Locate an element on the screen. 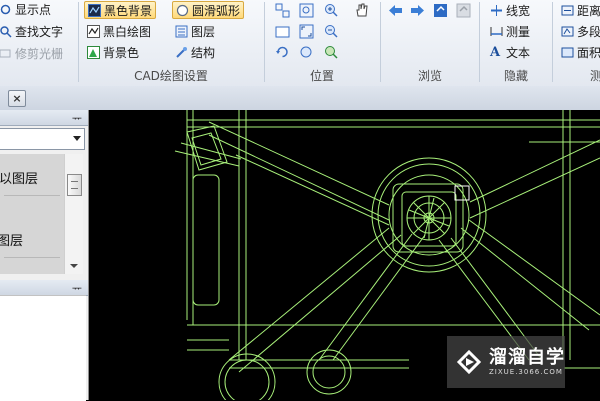  smooth-arc-button: 圆滑弧形 is located at coordinates (208, 10).